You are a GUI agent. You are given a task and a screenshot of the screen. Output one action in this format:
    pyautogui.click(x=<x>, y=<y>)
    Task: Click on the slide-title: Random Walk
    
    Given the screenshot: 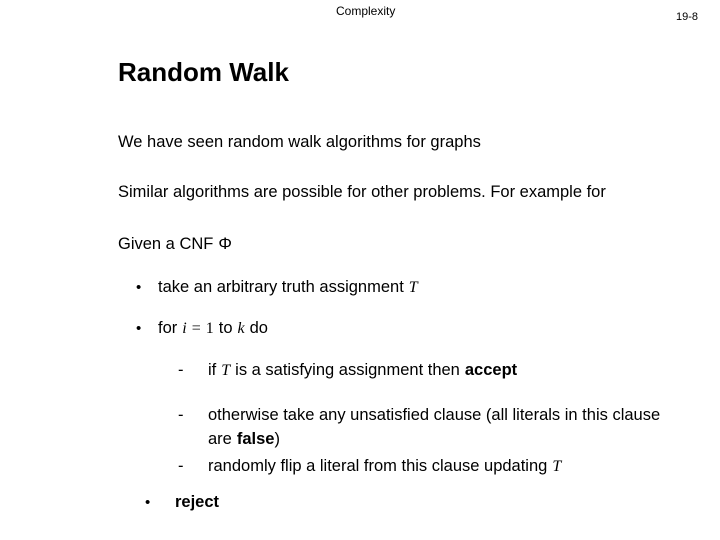 What is the action you would take?
    pyautogui.click(x=203, y=72)
    